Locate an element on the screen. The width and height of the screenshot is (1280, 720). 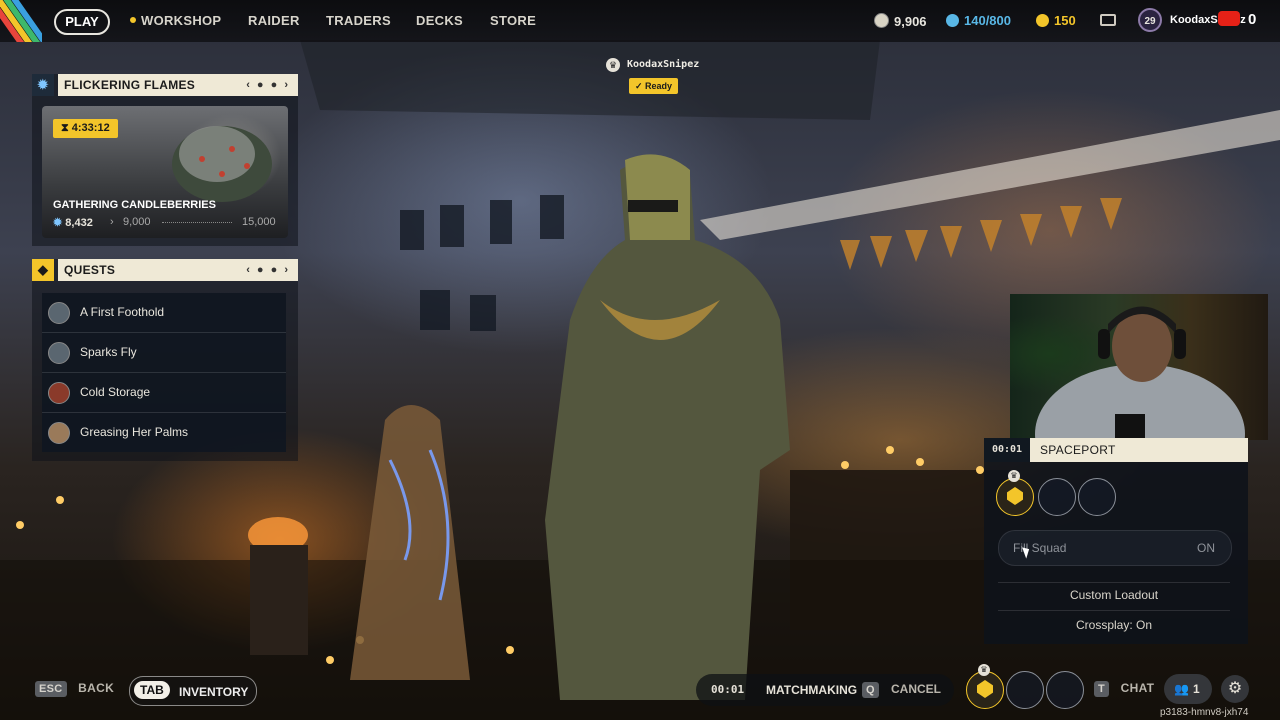
matchmaking-bar: 00:01 MATCHMAKING Q CANCEL is located at coordinates (825, 690).